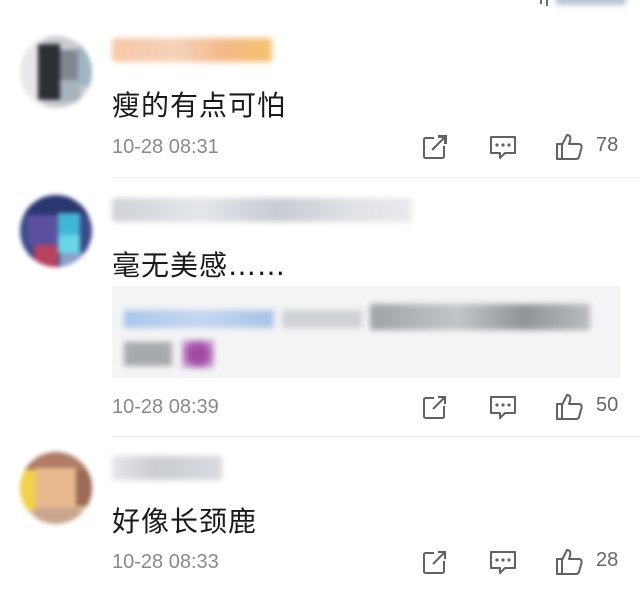 The image size is (640, 590). I want to click on share-icon, so click(435, 562).